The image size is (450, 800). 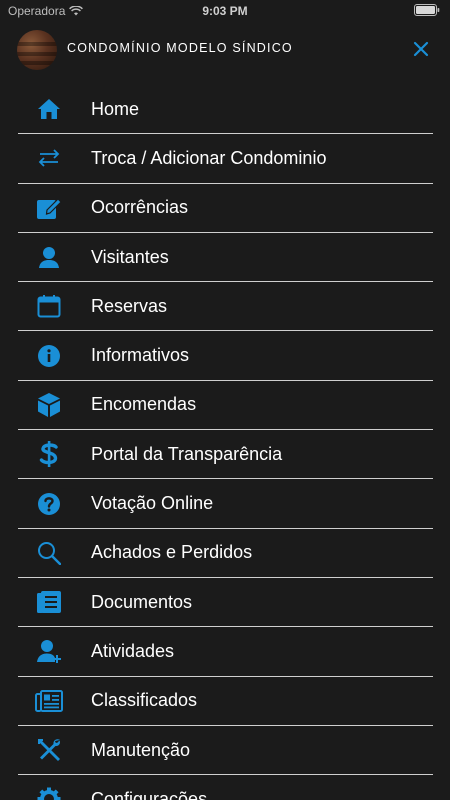 I want to click on menu-item-visitantes: Visitantes, so click(x=225, y=258).